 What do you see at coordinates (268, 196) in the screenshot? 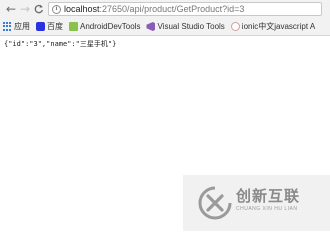
I see `watermark-title: 创新互联` at bounding box center [268, 196].